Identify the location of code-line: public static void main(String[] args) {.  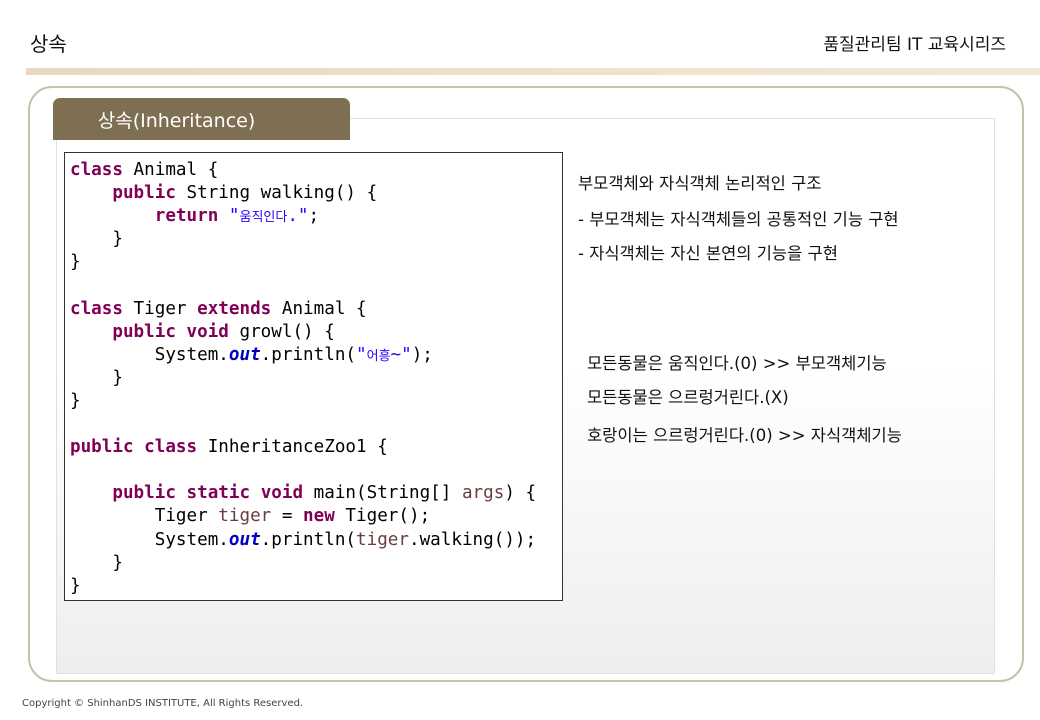
(316, 493).